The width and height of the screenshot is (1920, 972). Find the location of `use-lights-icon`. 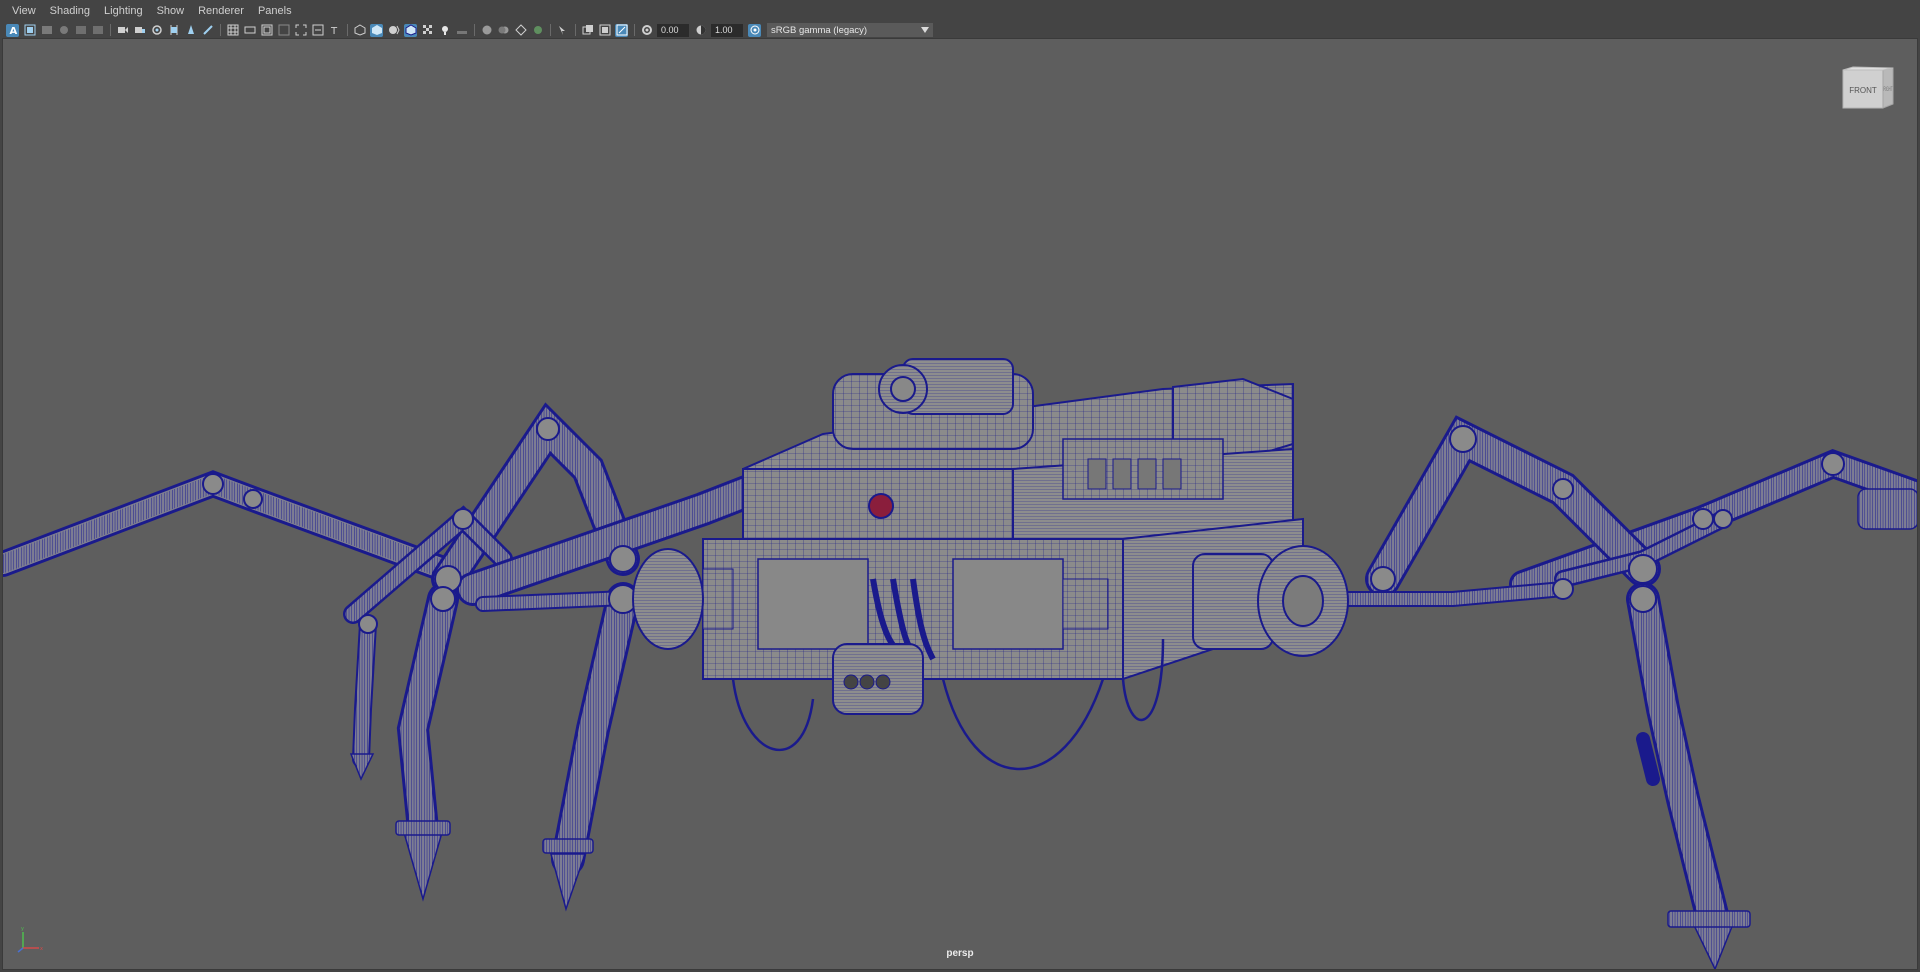

use-lights-icon is located at coordinates (444, 30).